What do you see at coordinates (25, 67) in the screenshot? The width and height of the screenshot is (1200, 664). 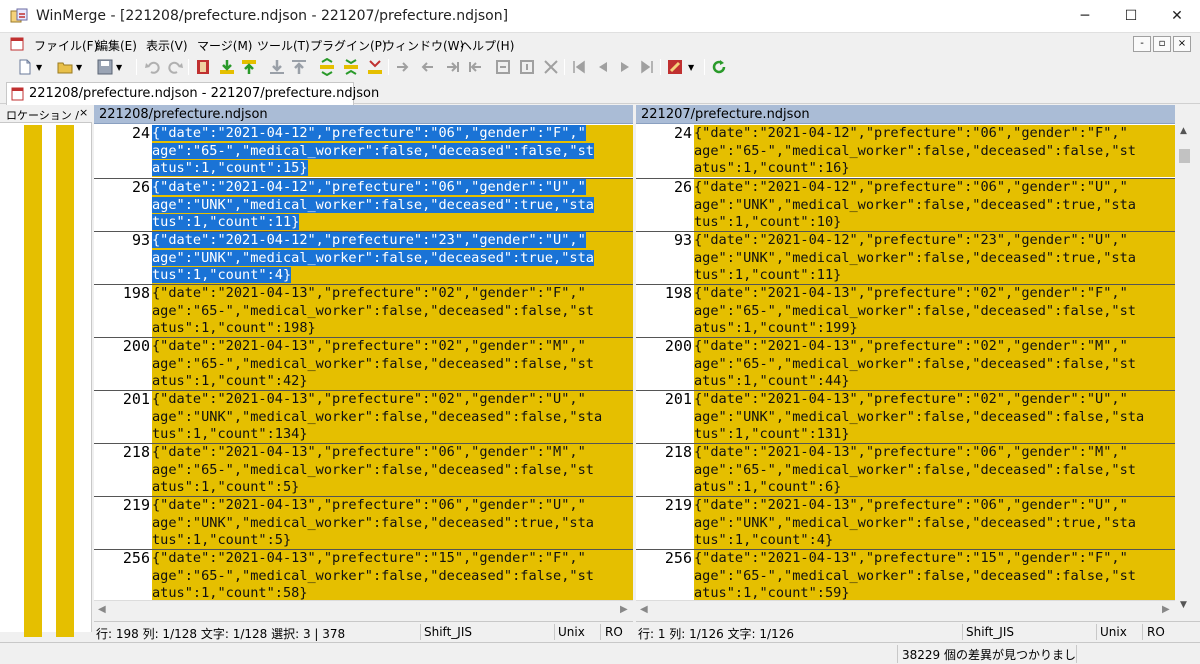 I see `new-icon` at bounding box center [25, 67].